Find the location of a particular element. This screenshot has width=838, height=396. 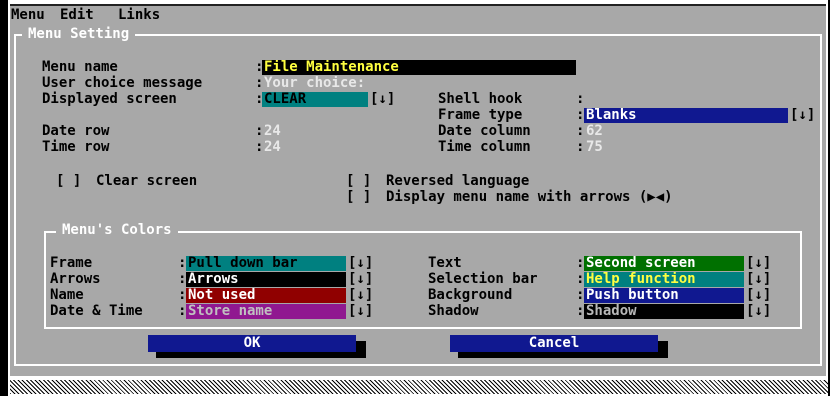

date-column-label: Date column is located at coordinates (484, 131).